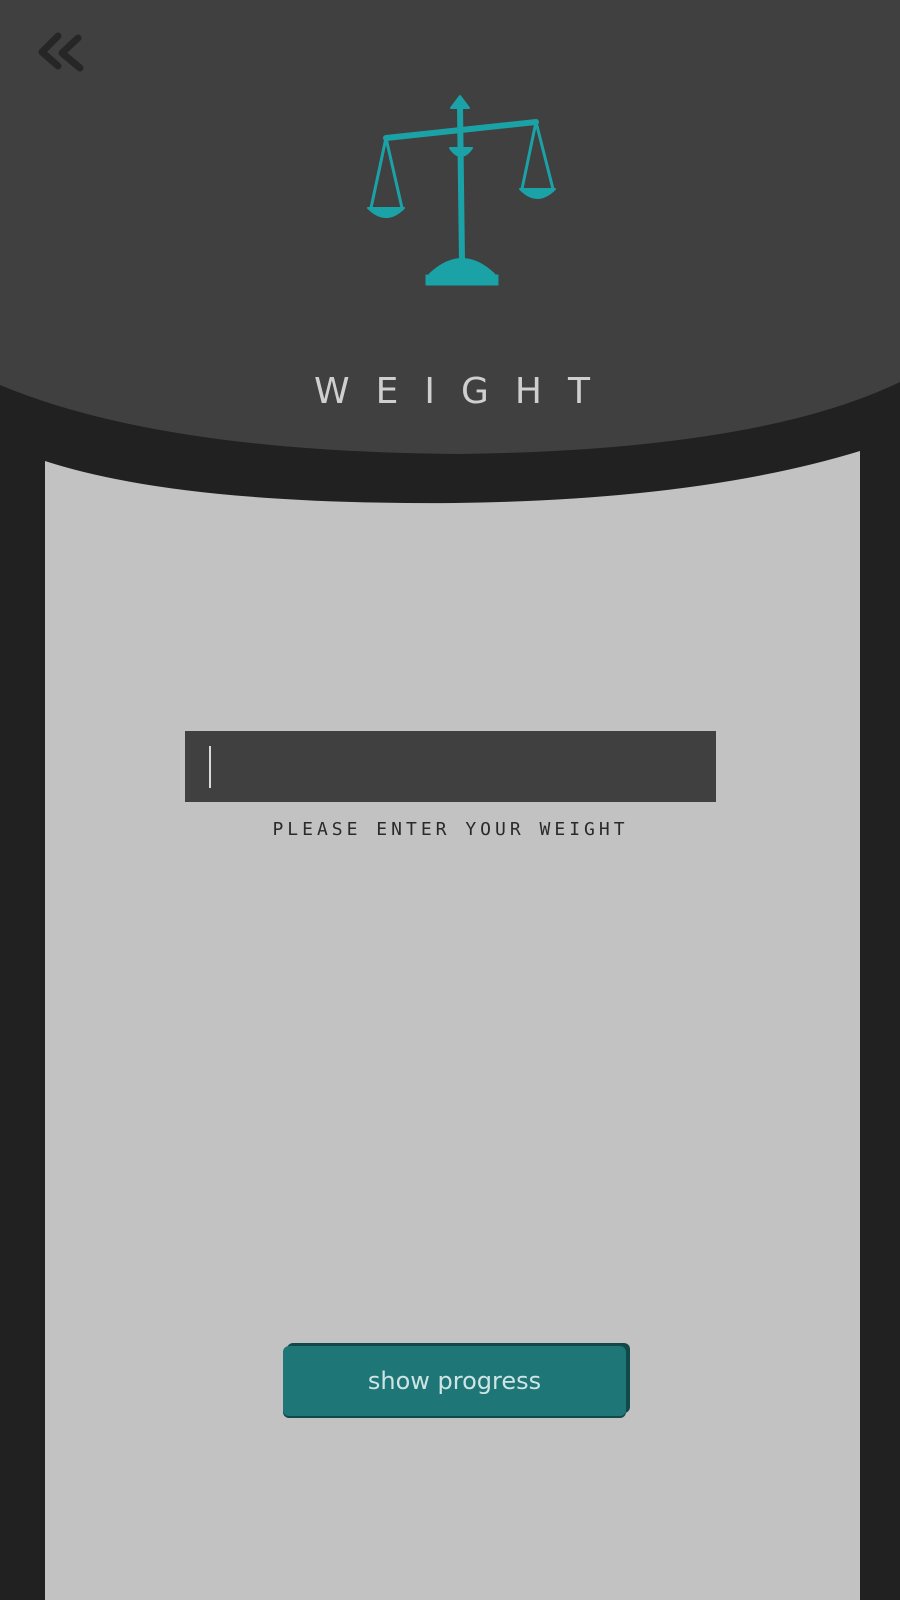  Describe the element at coordinates (460, 192) in the screenshot. I see `balance-scale-icon` at that location.